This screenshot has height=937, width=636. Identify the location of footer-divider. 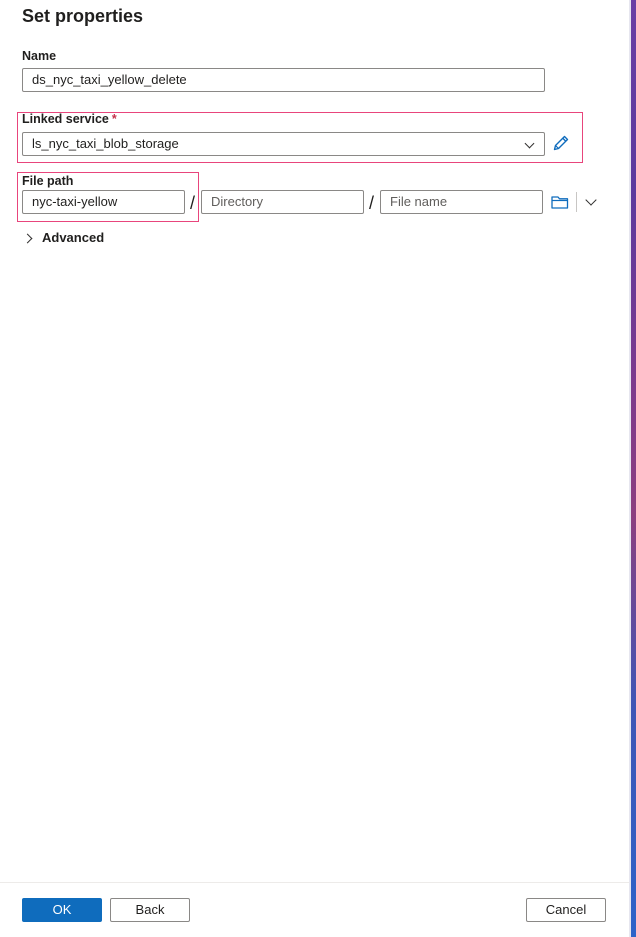
(314, 882).